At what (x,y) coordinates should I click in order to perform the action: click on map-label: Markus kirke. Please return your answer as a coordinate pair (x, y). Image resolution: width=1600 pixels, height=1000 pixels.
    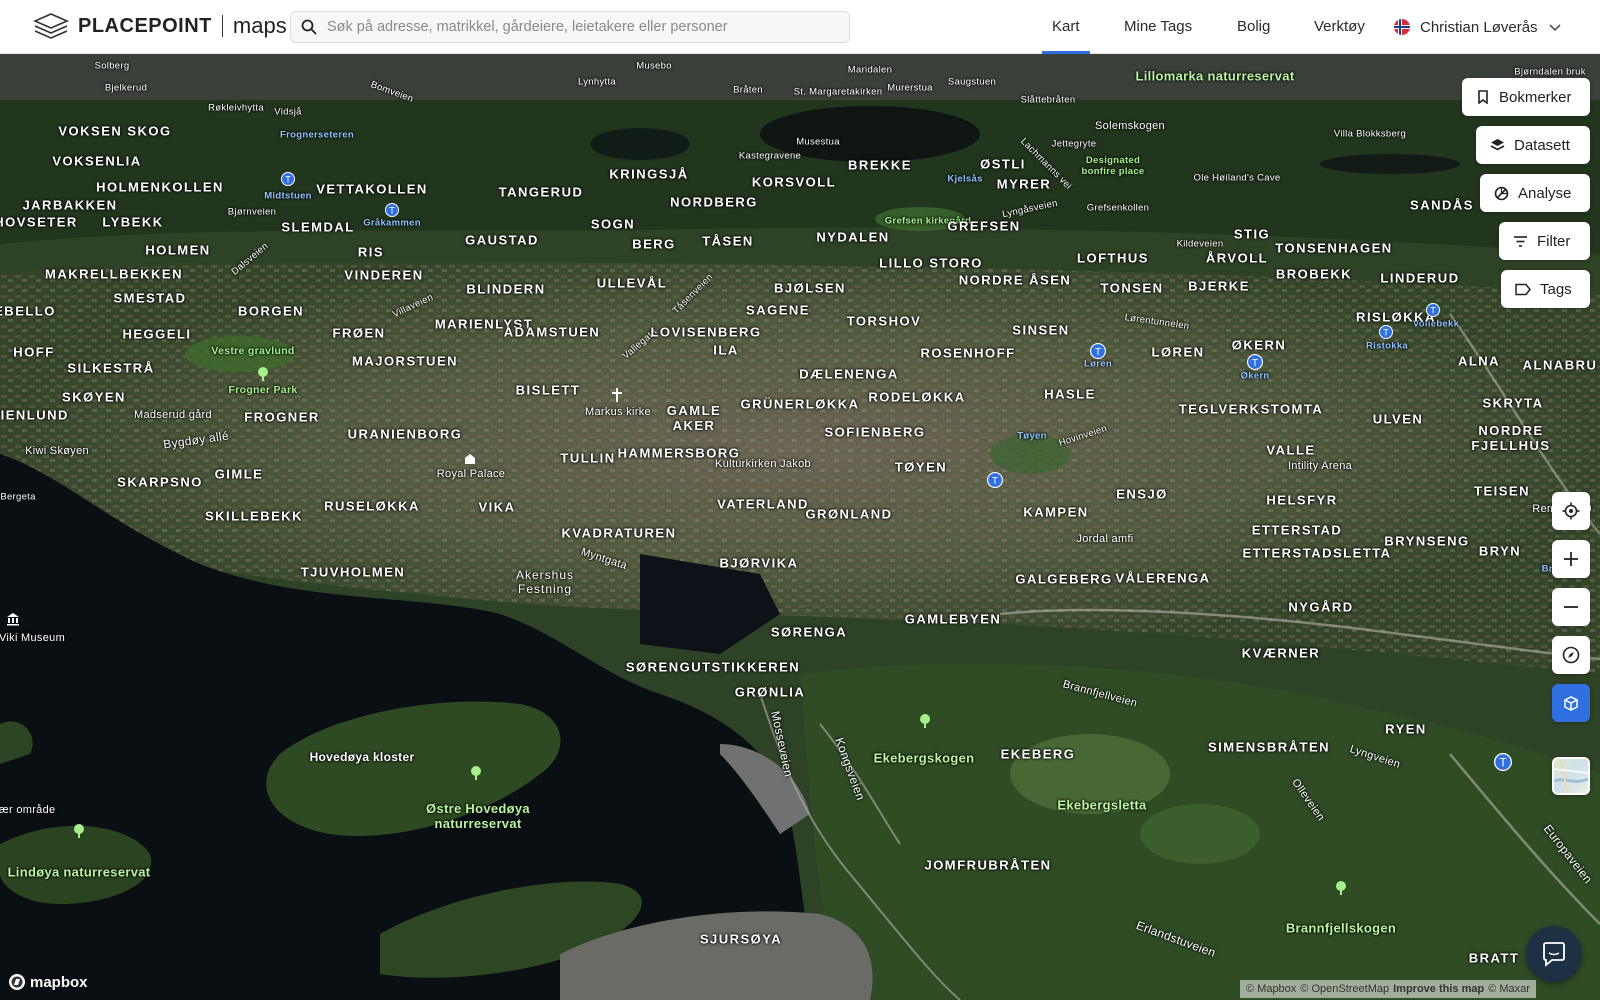
    Looking at the image, I should click on (618, 412).